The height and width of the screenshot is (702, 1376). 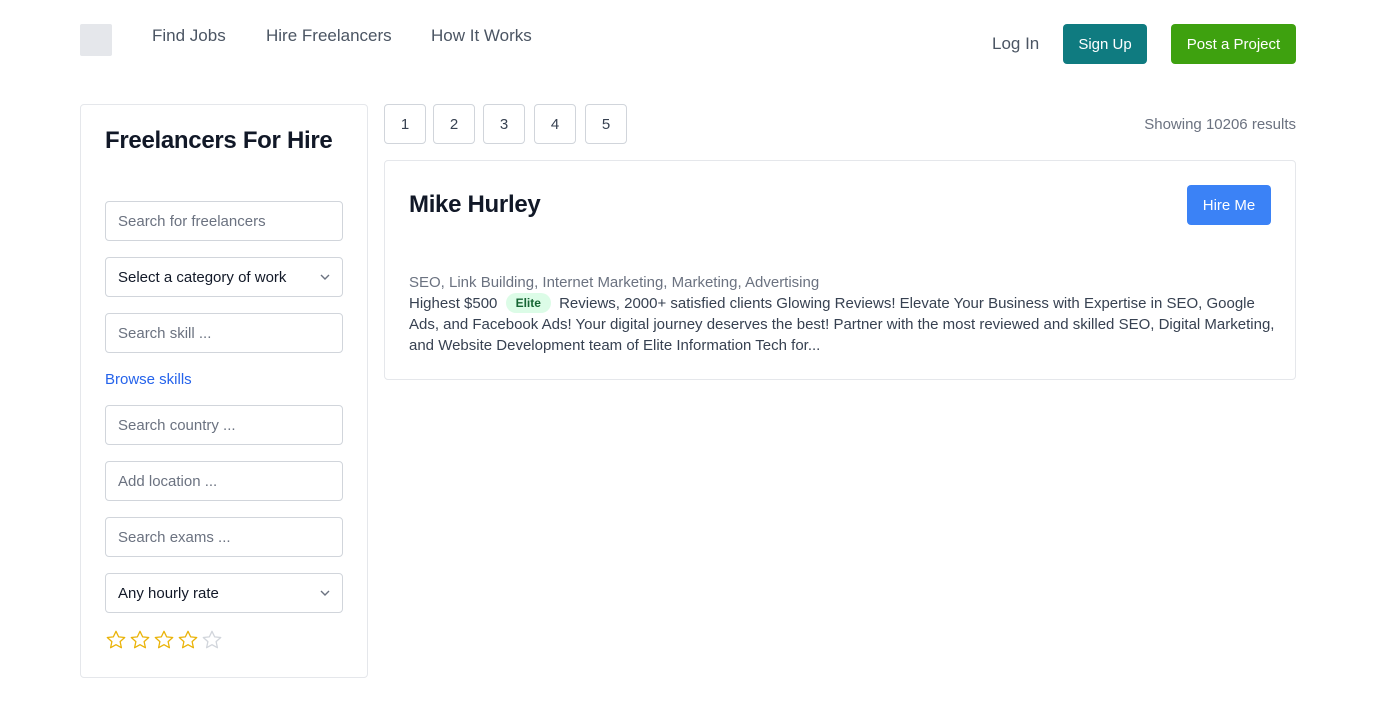 I want to click on nav-hire-freelancers: Hire Freelancers, so click(x=329, y=36).